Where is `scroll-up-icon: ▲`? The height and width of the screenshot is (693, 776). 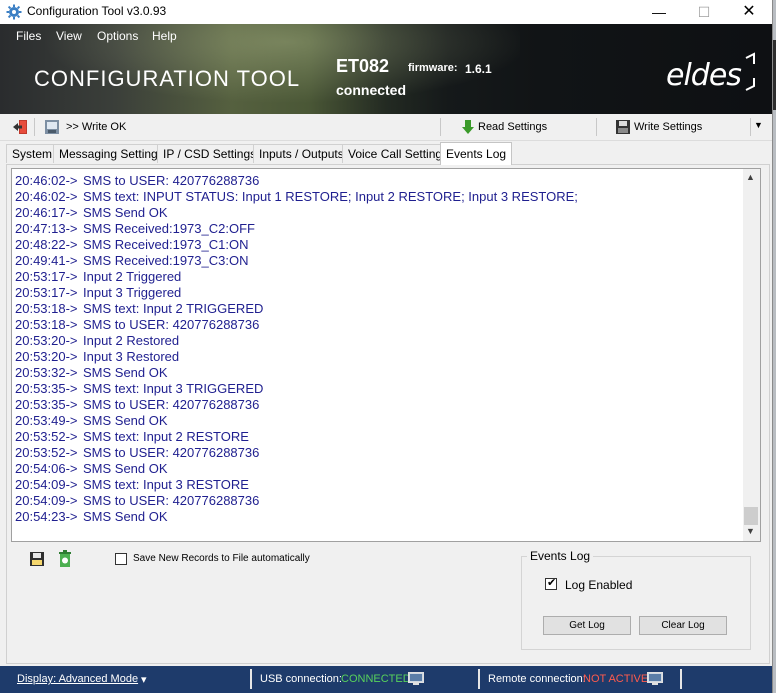
scroll-up-icon: ▲ is located at coordinates (750, 177).